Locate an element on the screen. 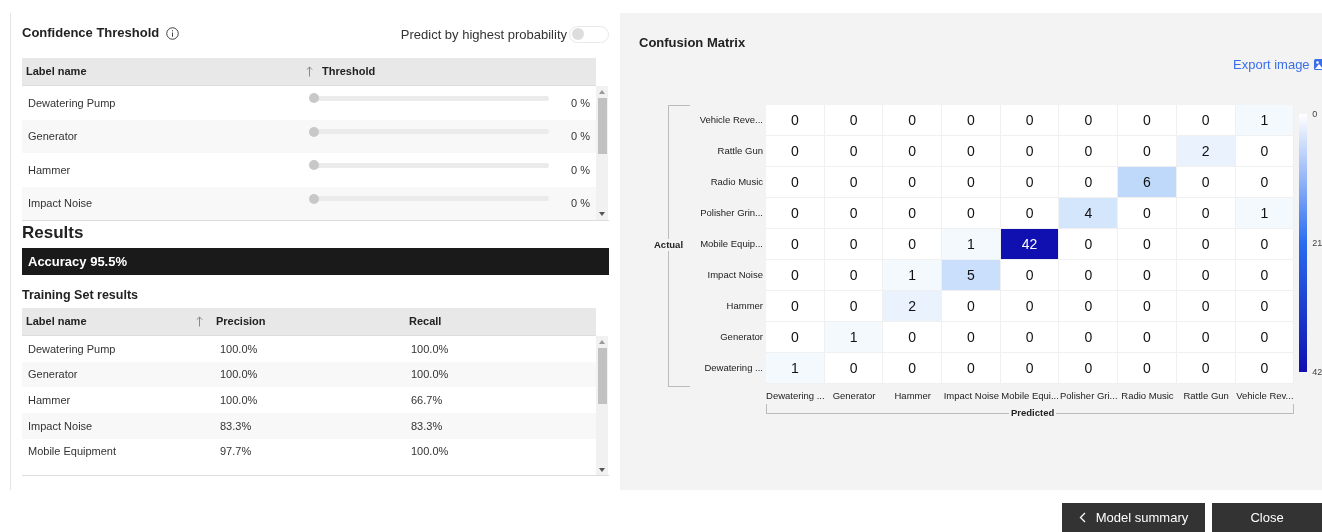  row-label: Impact Noise is located at coordinates (735, 275).